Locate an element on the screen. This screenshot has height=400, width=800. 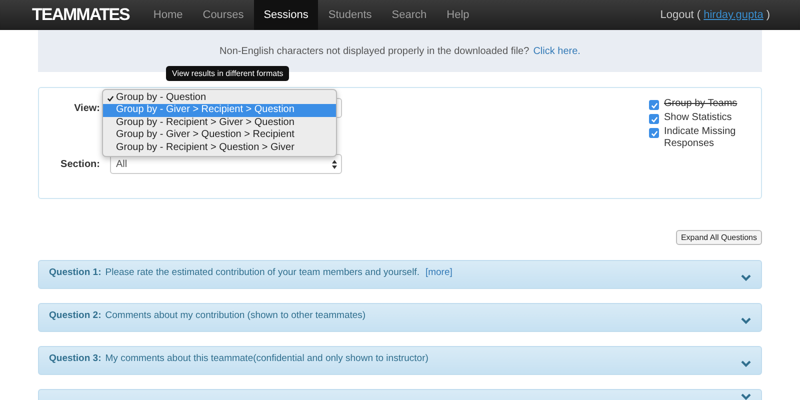
question-panel: Question 3: My comments about this teammate(confidential and only shown to instructor) is located at coordinates (400, 360).